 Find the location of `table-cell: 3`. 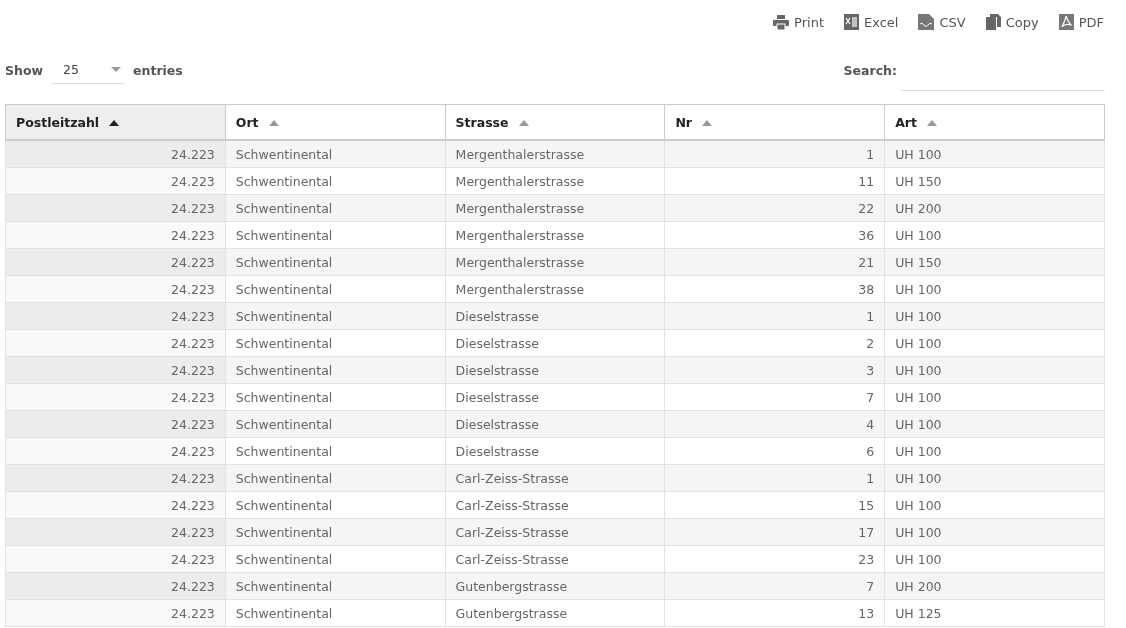

table-cell: 3 is located at coordinates (774, 370).